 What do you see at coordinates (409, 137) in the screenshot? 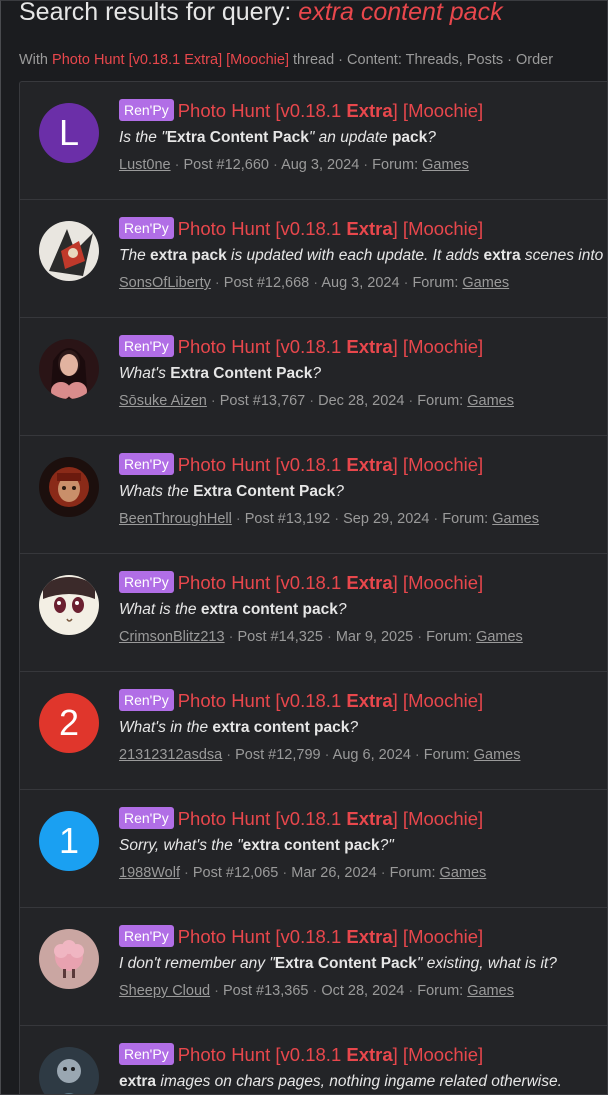
I see `highlight-term: pack` at bounding box center [409, 137].